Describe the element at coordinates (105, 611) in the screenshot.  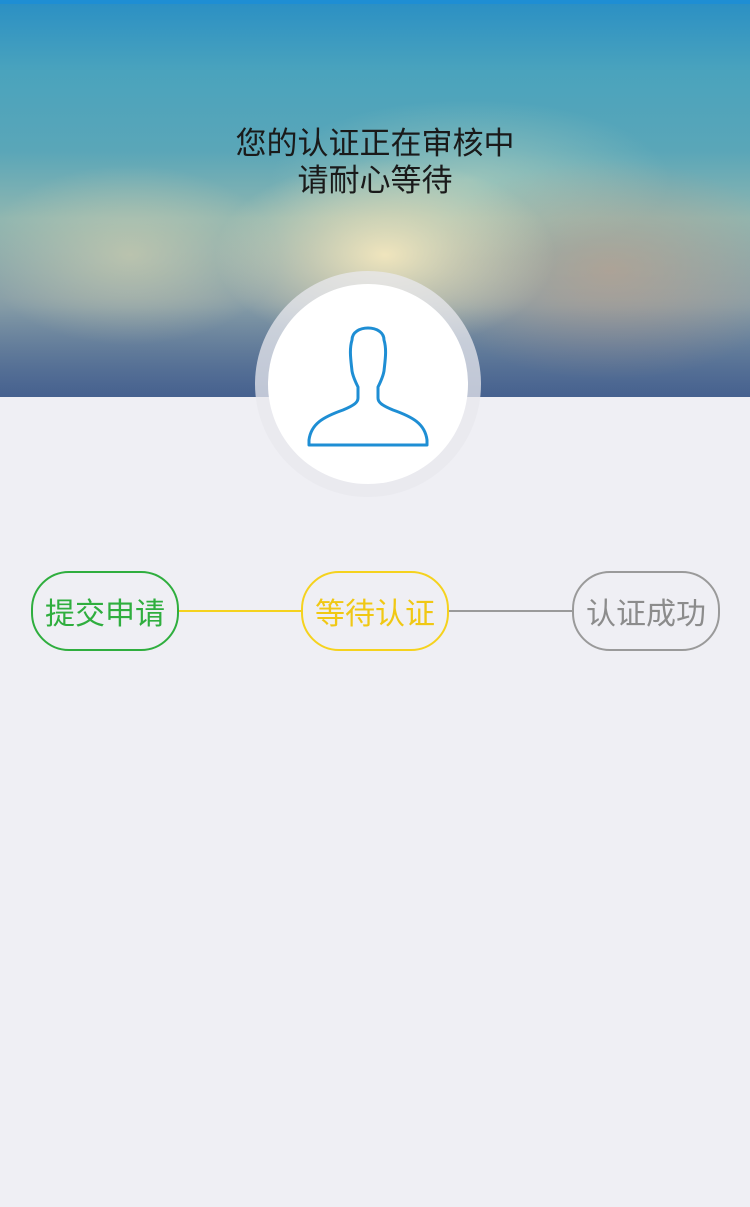
I see `step-submit-application: 提交申请` at that location.